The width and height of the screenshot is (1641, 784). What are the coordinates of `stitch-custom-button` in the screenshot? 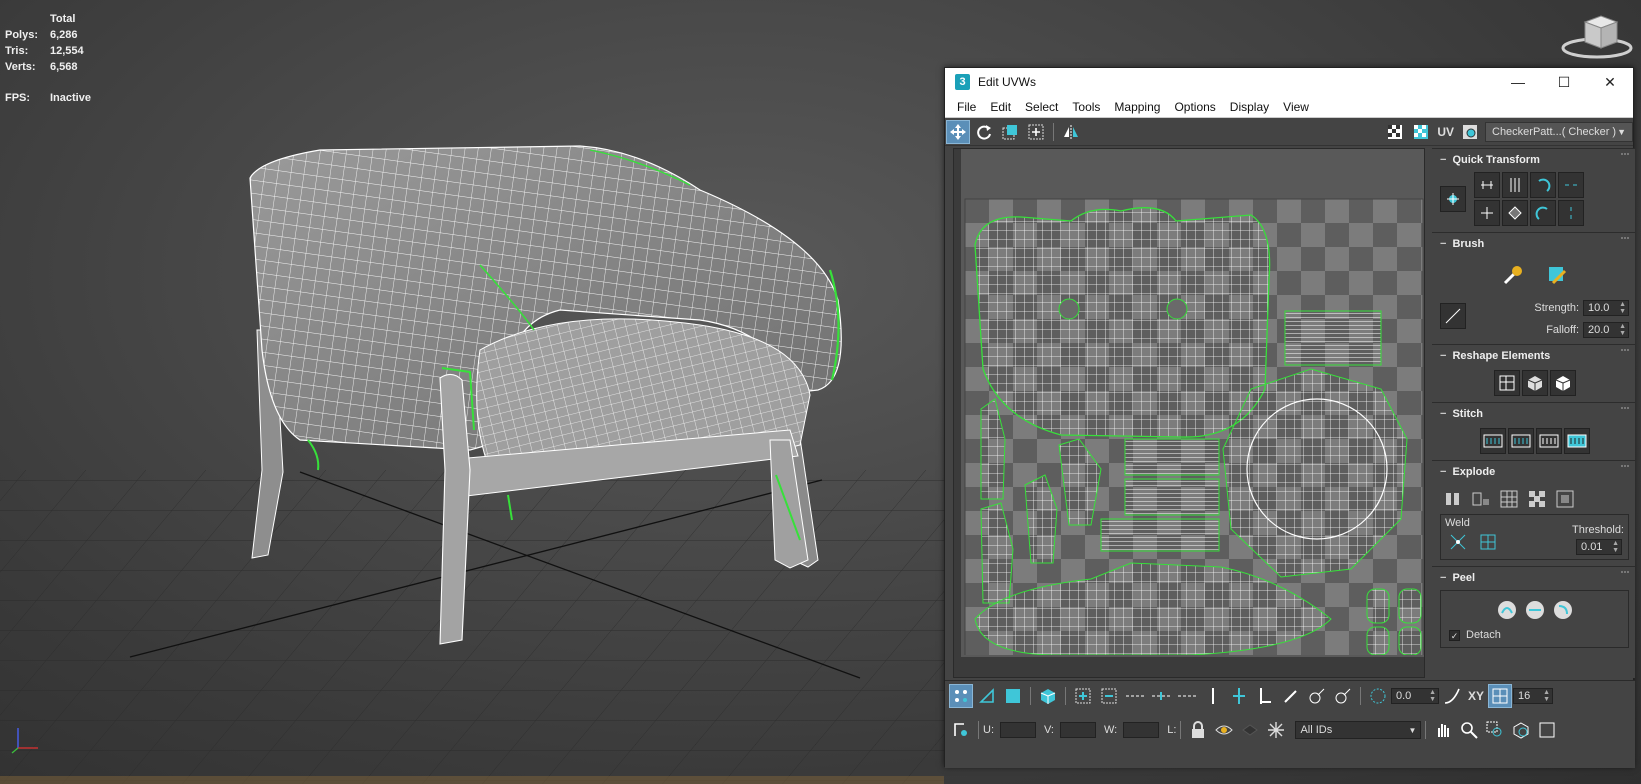 It's located at (1492, 441).